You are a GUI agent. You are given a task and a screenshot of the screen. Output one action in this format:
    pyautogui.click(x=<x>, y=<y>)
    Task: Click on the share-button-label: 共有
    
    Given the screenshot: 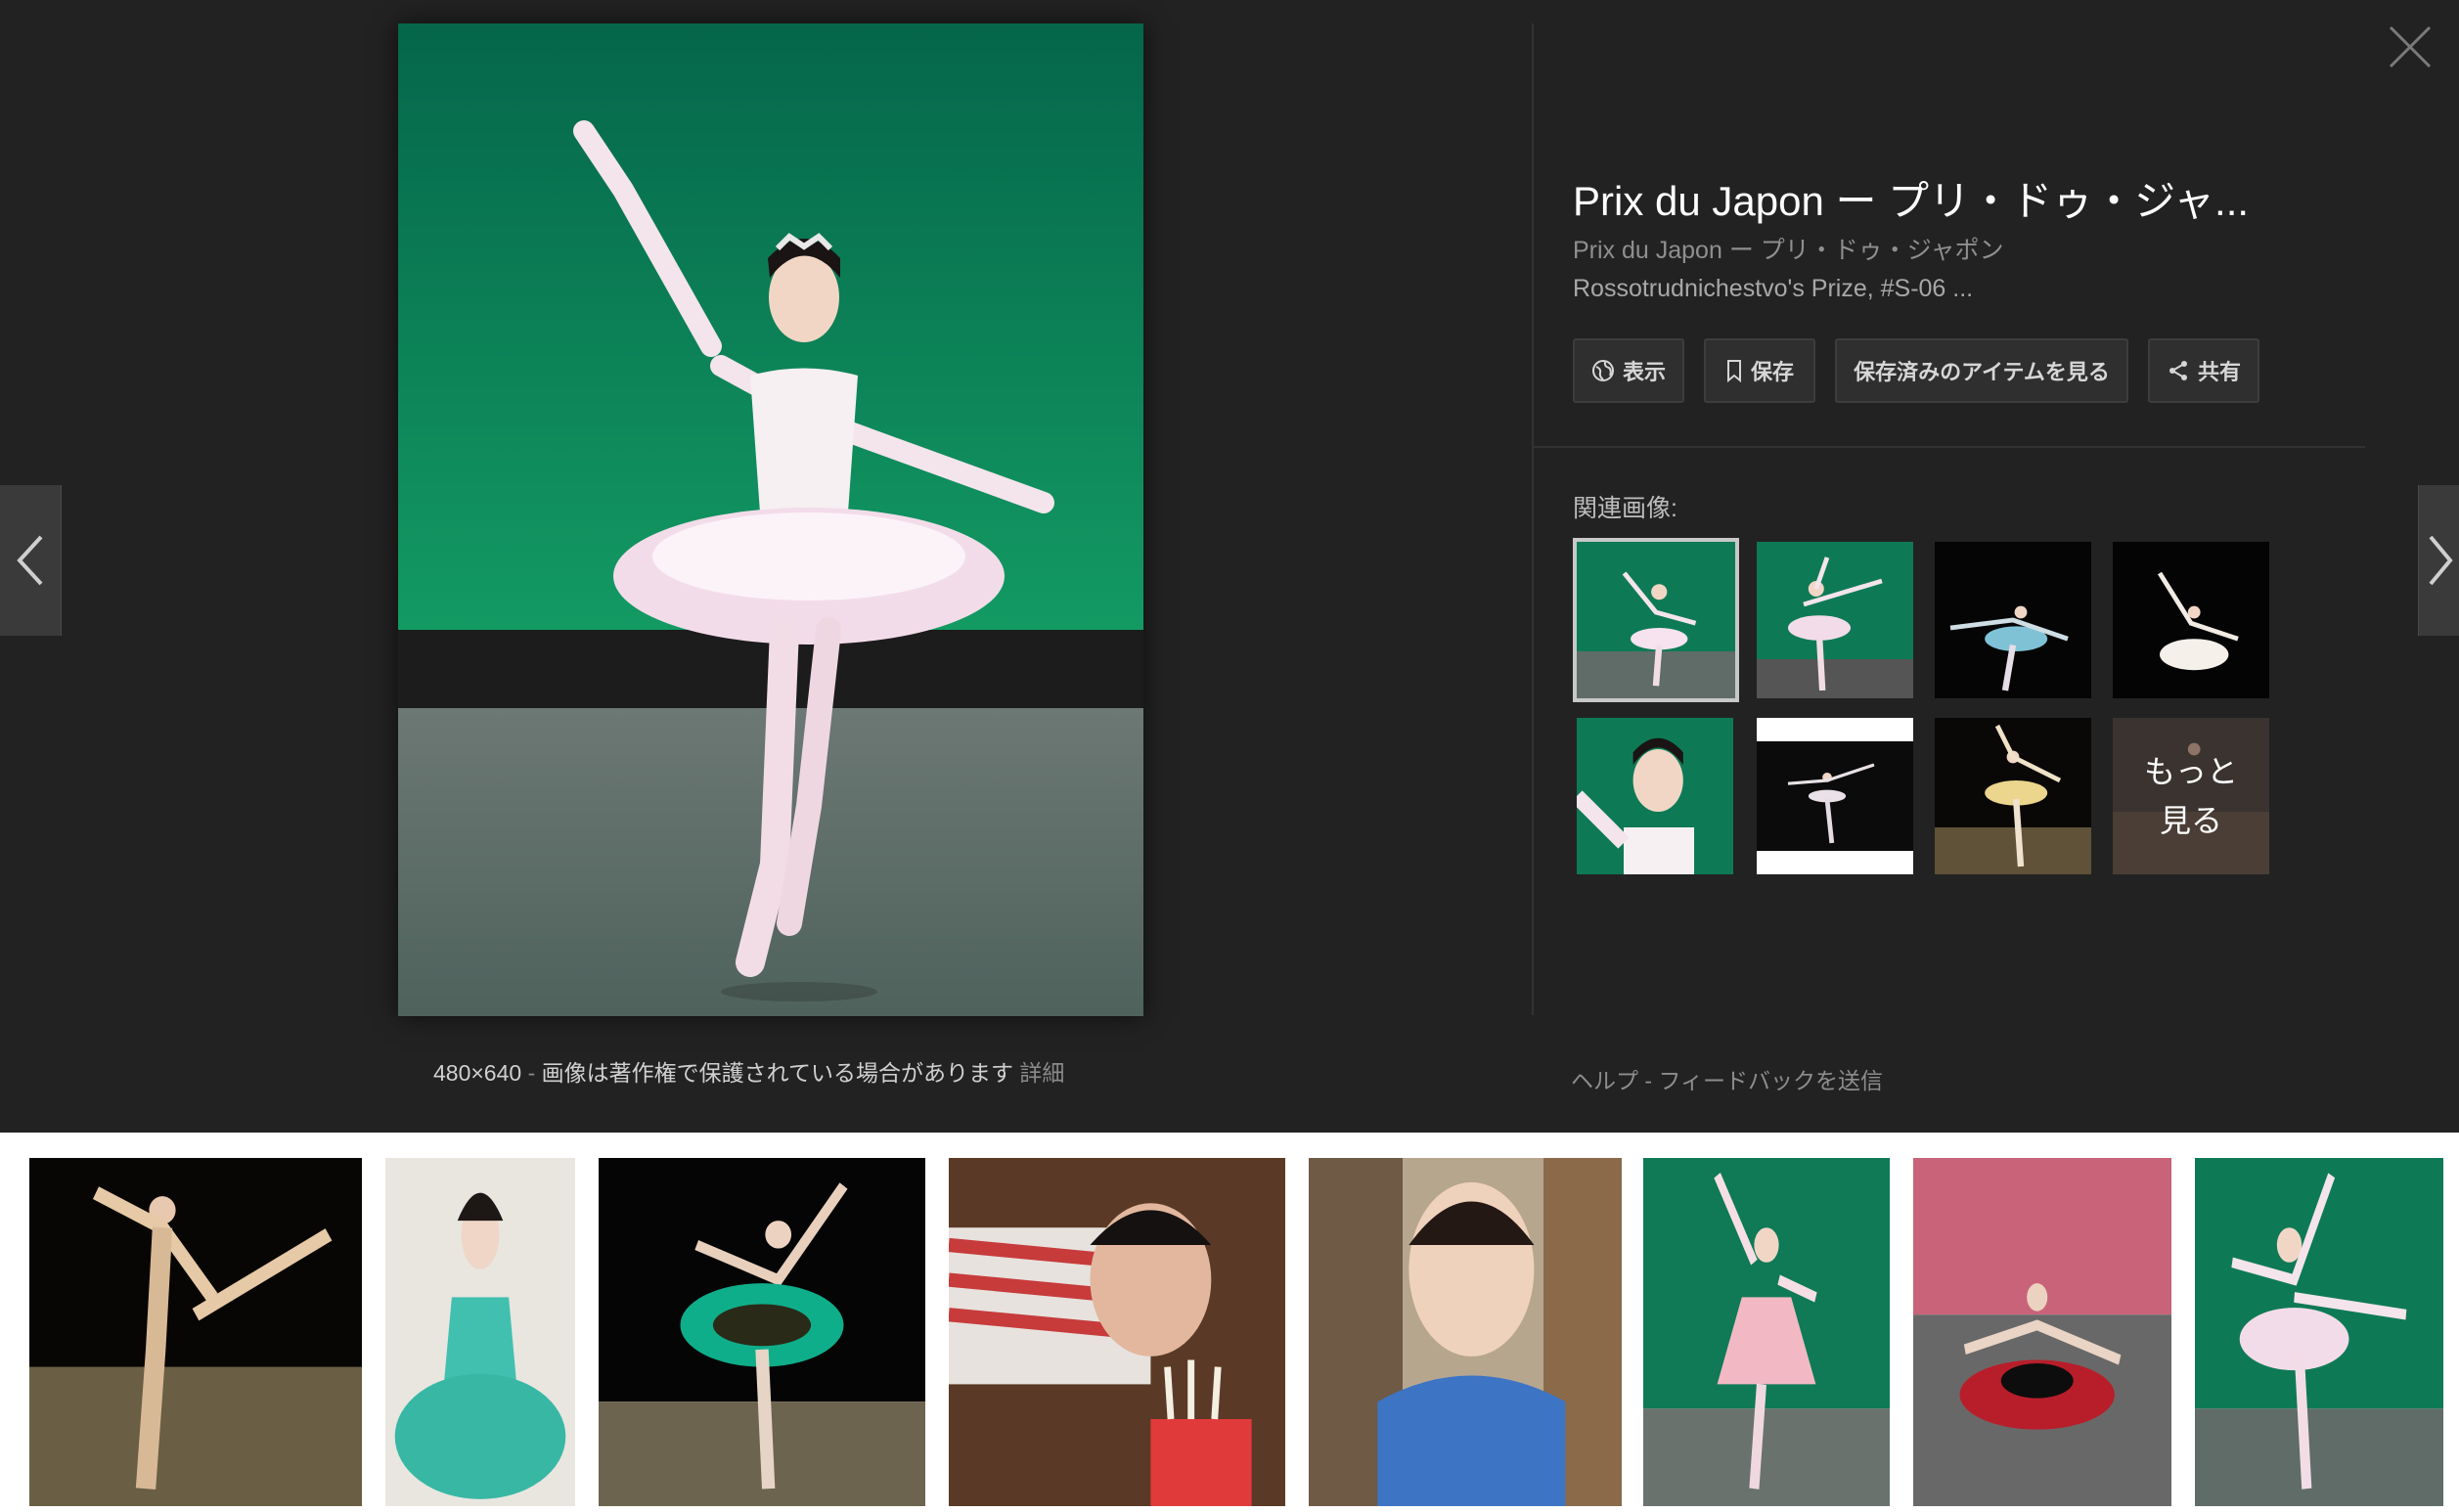 What is the action you would take?
    pyautogui.click(x=2219, y=372)
    